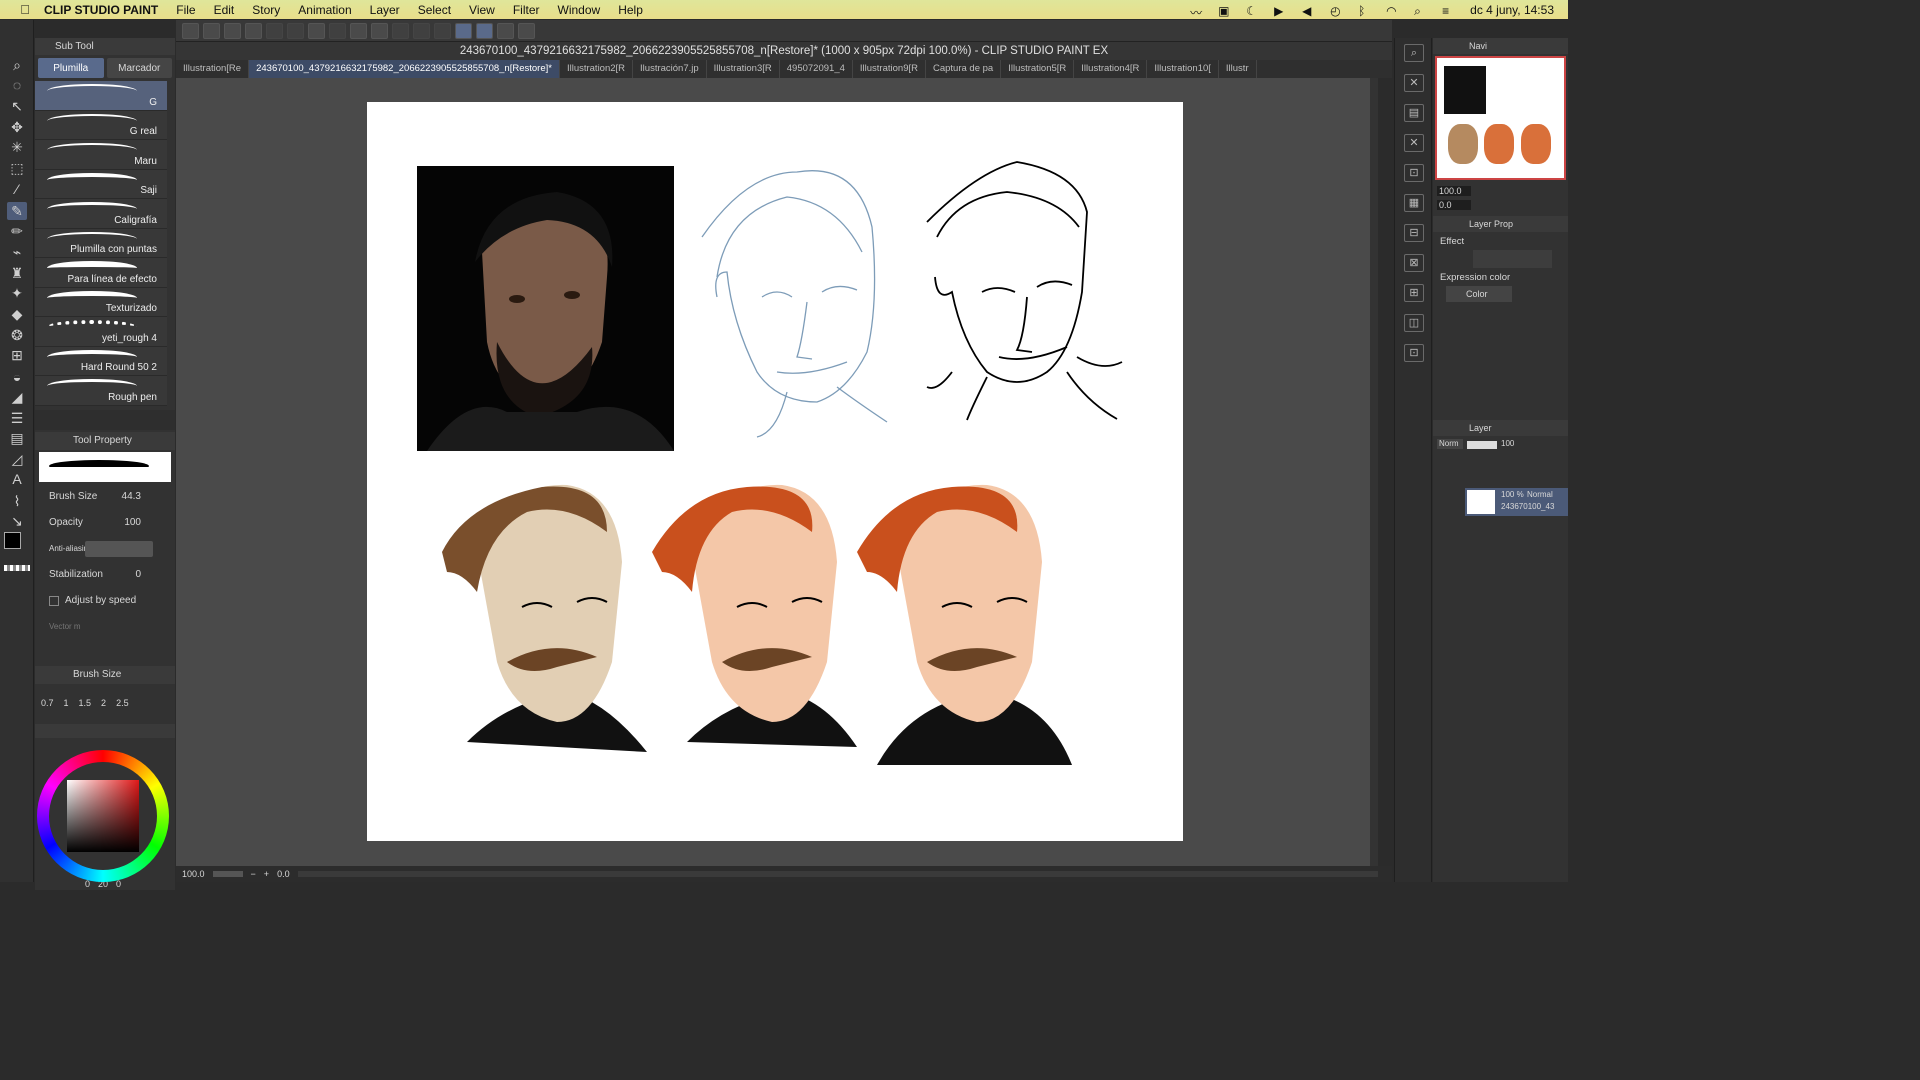  Describe the element at coordinates (1365, 11) in the screenshot. I see `bluetooth-icon: ᛒ` at that location.